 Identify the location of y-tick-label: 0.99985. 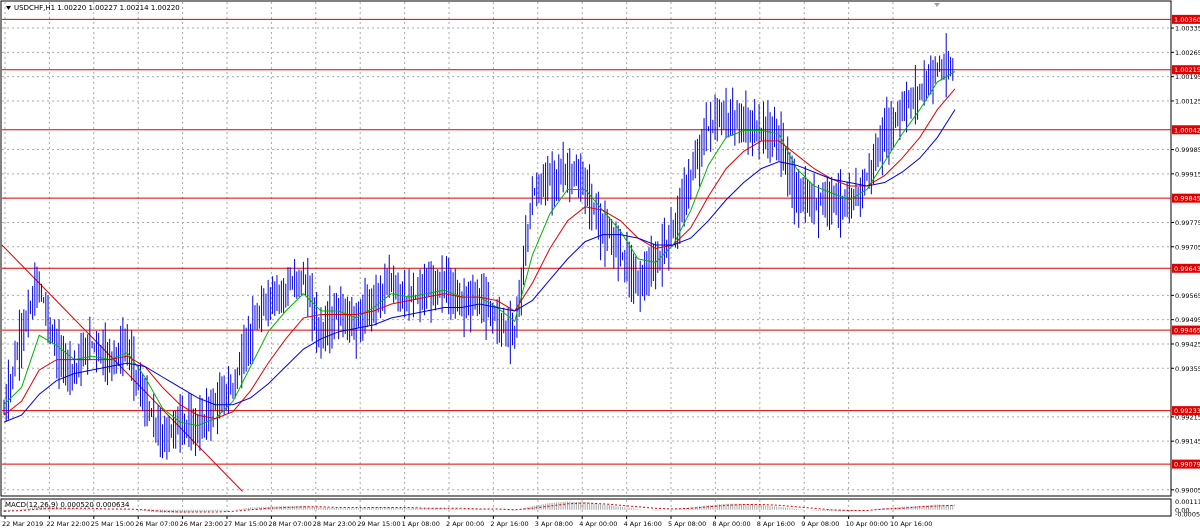
(1187, 150).